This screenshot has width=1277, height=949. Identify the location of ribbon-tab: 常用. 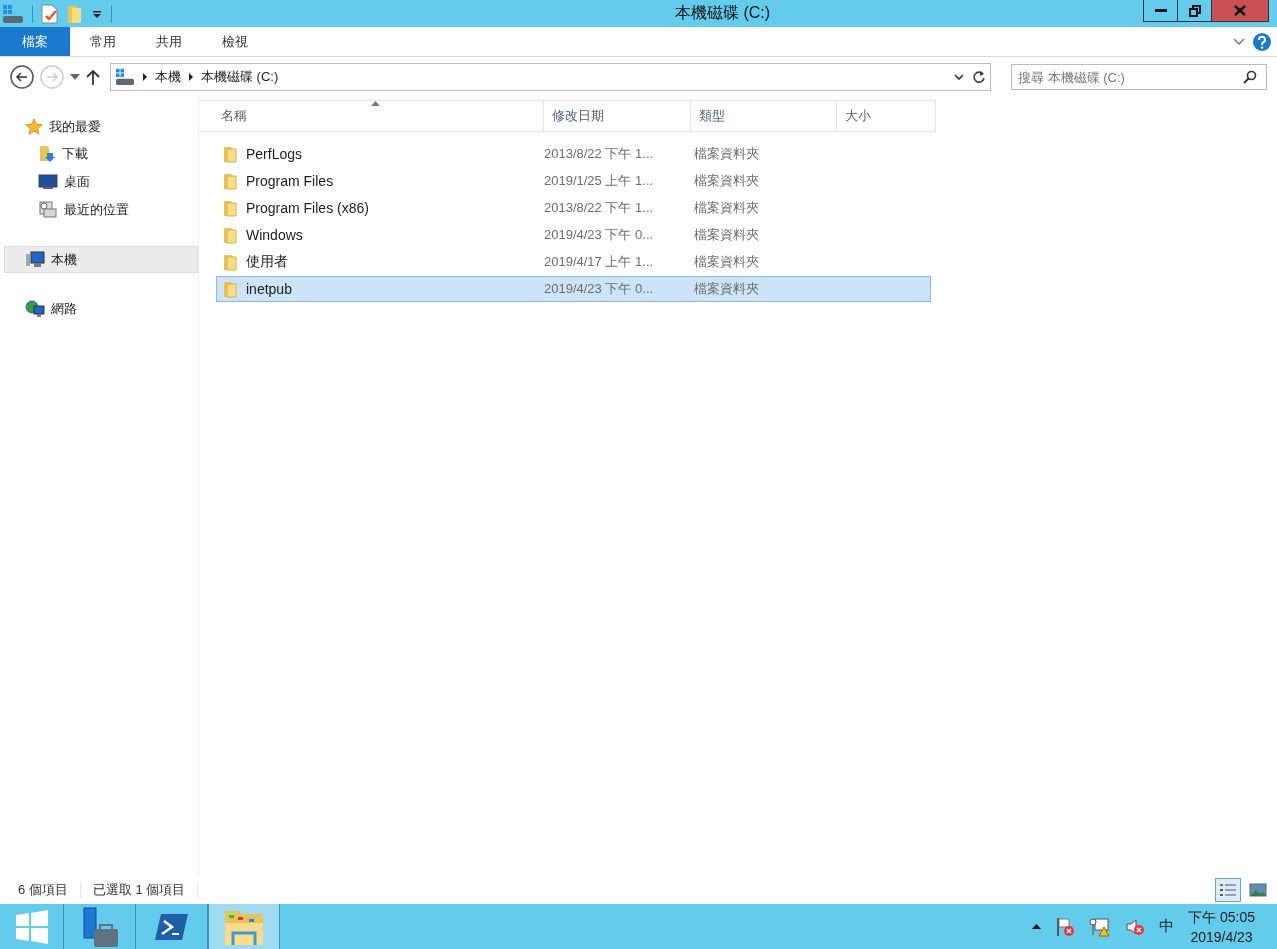
(103, 41).